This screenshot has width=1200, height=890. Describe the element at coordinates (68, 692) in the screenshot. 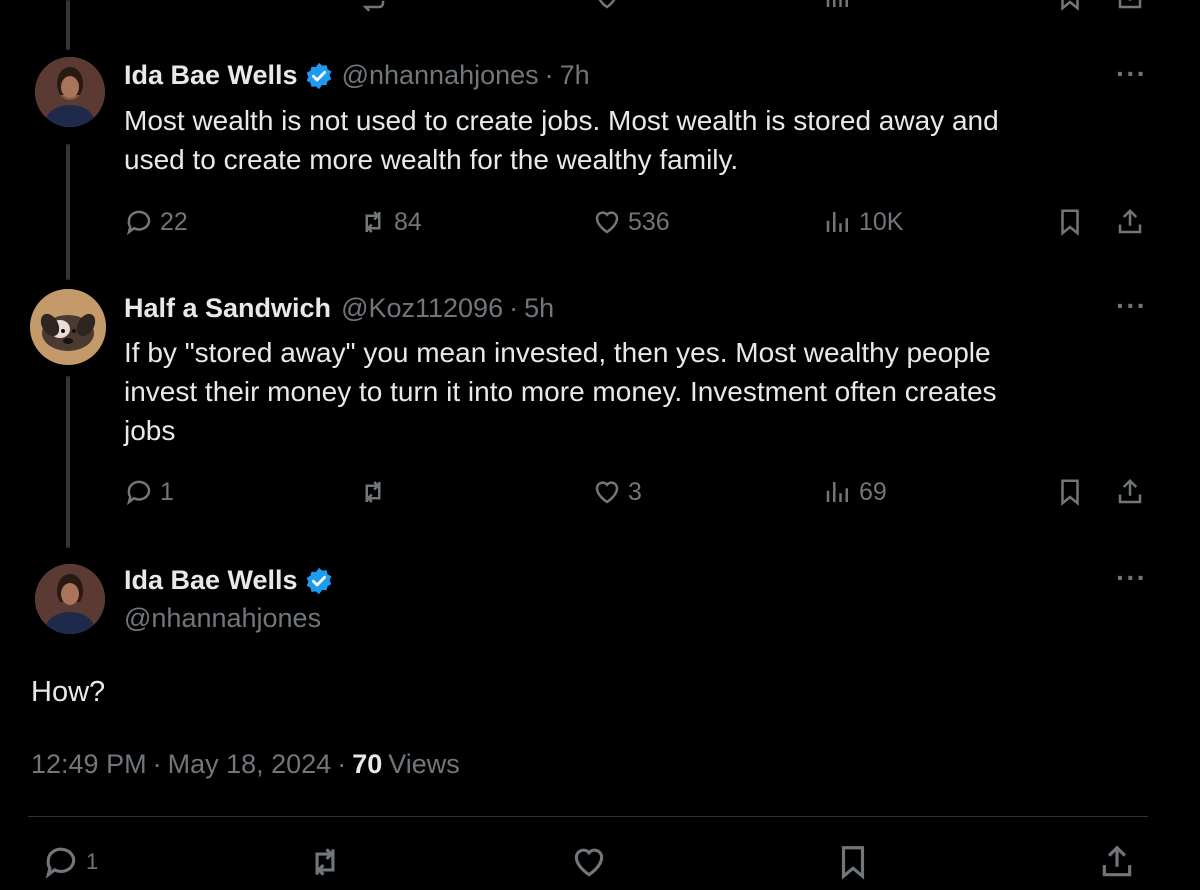

I see `main-tweet-text: How?` at that location.